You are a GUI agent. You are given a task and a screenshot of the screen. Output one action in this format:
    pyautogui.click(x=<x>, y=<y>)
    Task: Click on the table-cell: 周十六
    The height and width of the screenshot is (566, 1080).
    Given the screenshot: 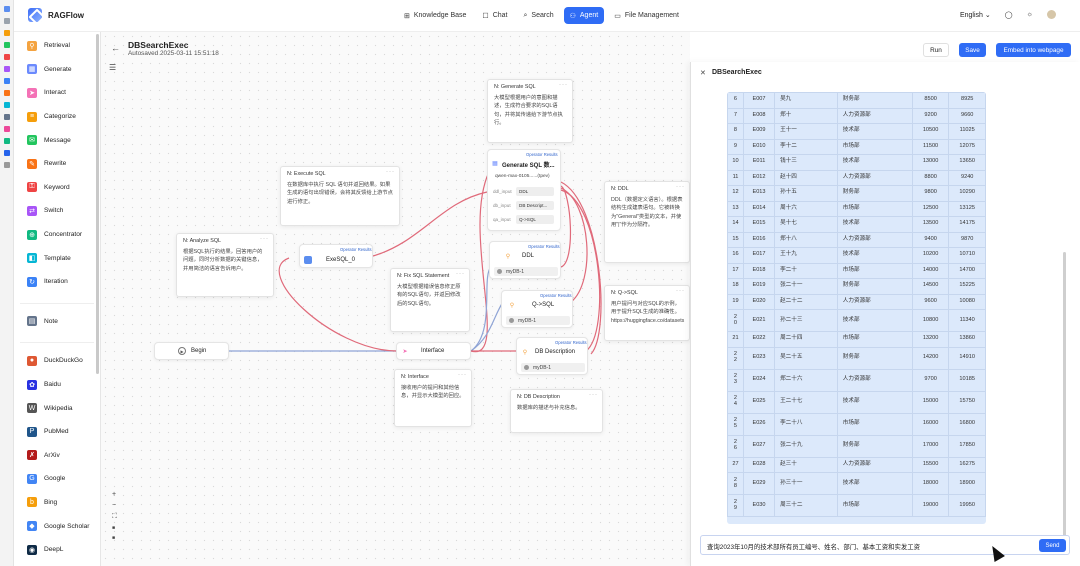 What is the action you would take?
    pyautogui.click(x=806, y=208)
    